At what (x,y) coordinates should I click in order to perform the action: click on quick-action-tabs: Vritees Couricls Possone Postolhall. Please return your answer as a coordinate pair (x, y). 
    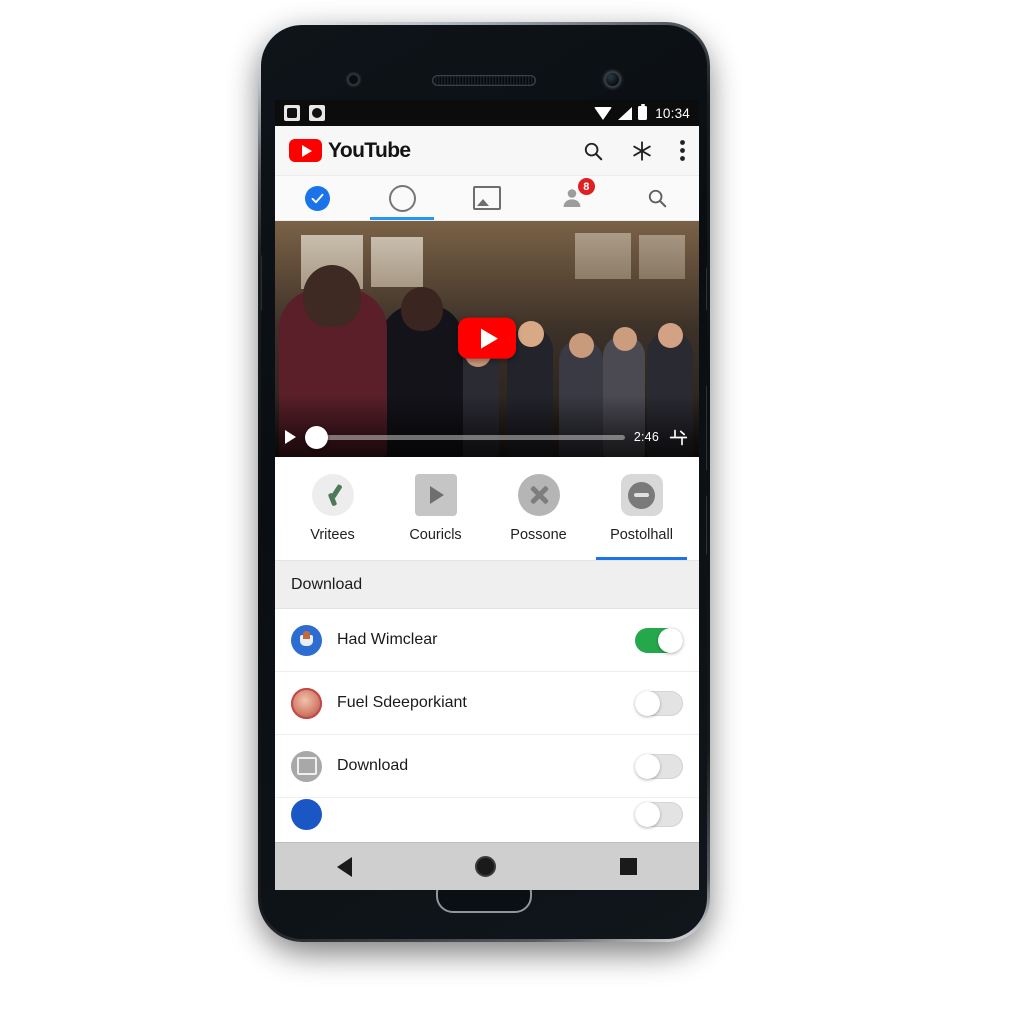
    Looking at the image, I should click on (487, 509).